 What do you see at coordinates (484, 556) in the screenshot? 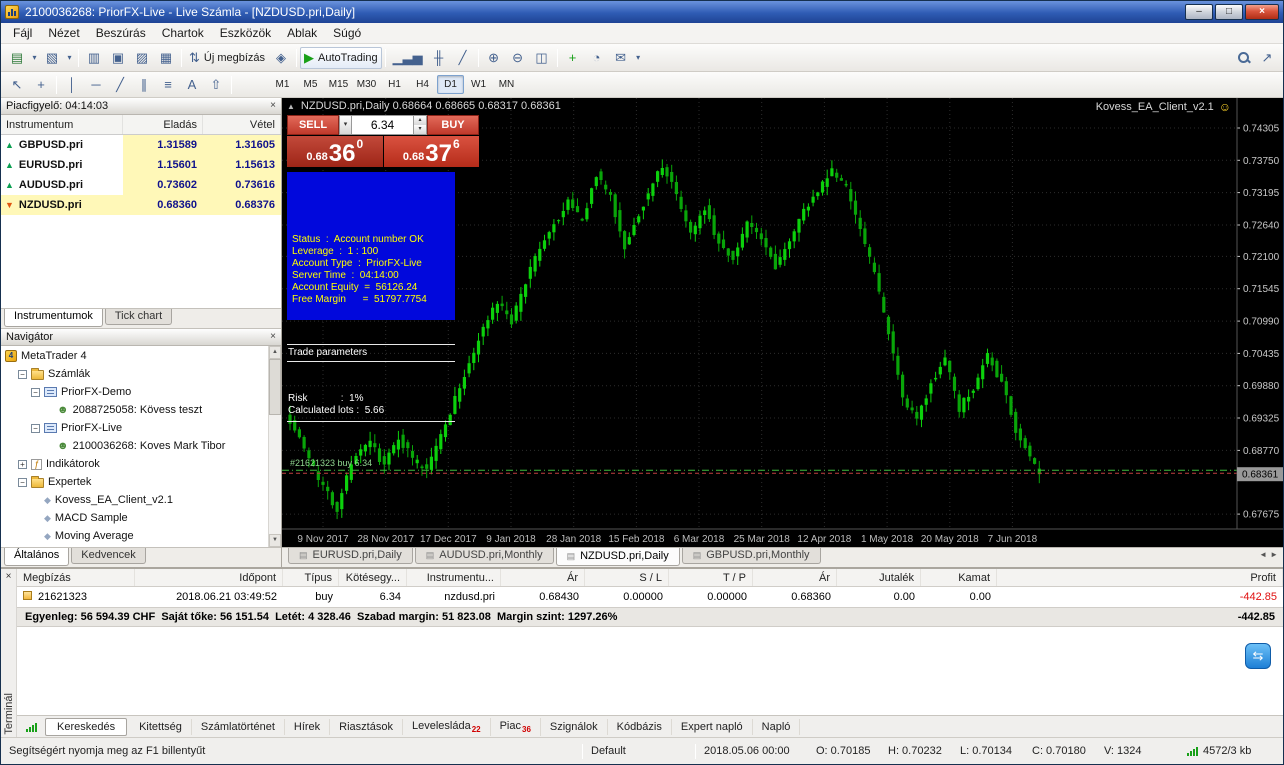
I see `chart-tab-1: ▤ AUDUSD.pri,Monthly` at bounding box center [484, 556].